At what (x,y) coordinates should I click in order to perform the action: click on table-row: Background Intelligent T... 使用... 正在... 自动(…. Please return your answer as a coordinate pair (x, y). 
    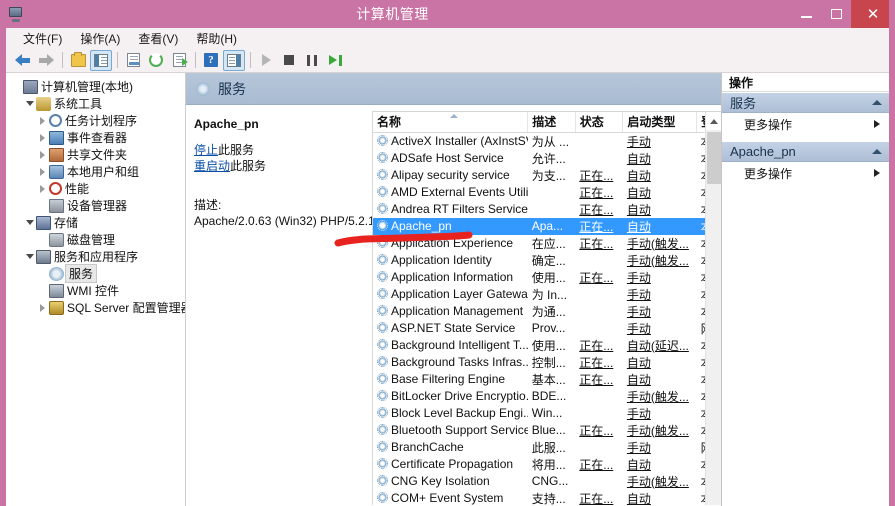
    Looking at the image, I should click on (547, 345).